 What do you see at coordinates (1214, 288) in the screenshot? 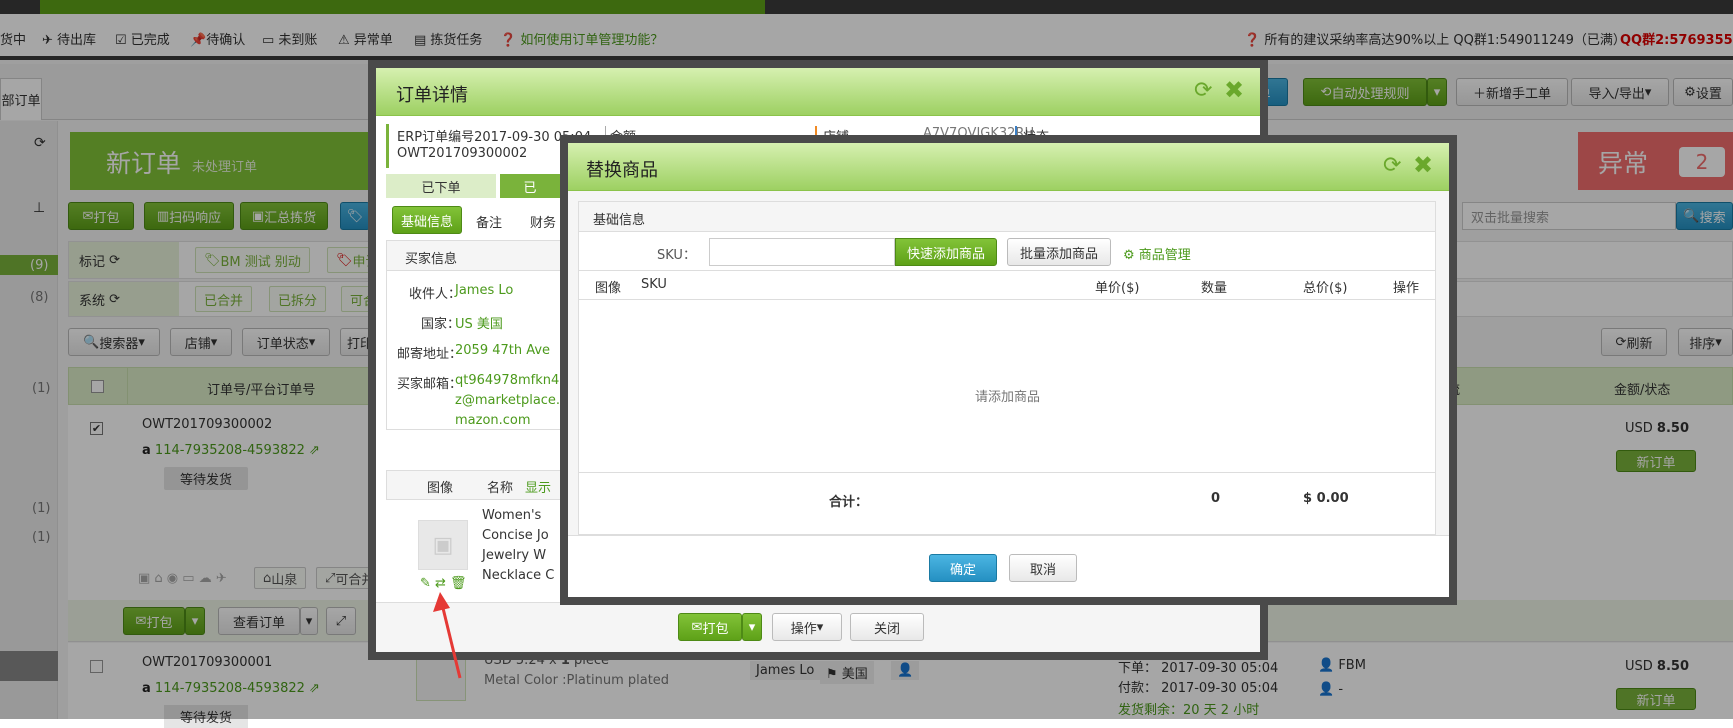
I see `col-qty: 数量` at bounding box center [1214, 288].